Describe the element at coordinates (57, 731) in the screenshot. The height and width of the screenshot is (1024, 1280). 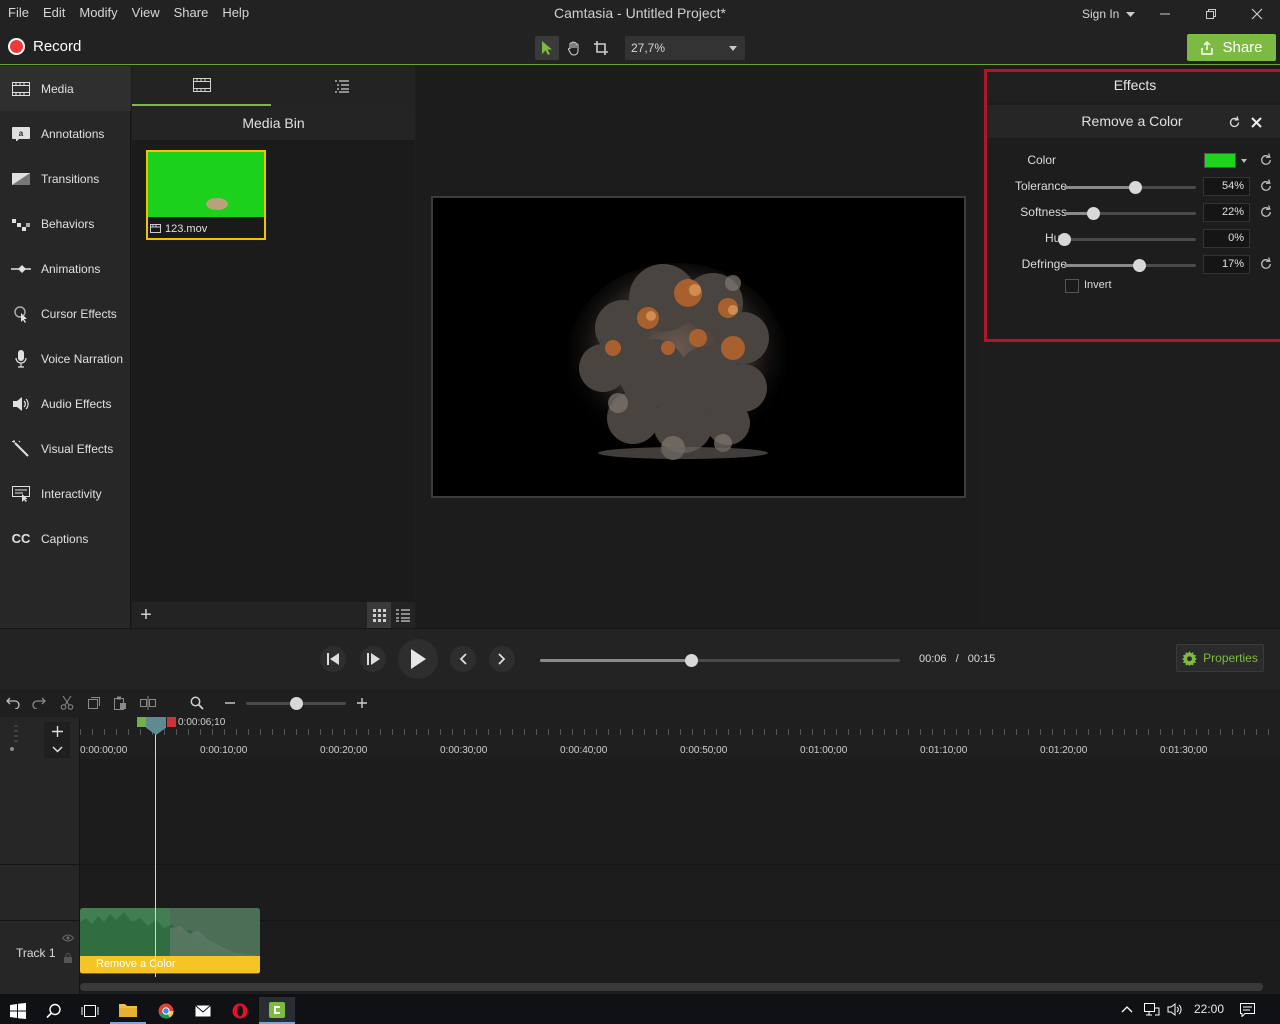
I see `add-track-button` at that location.